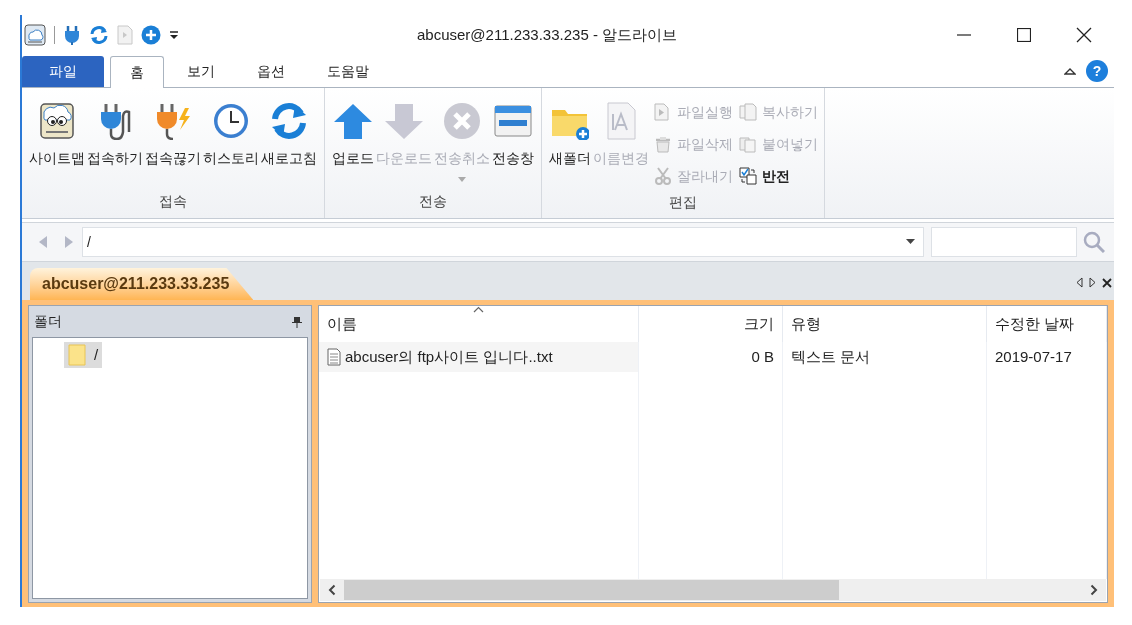 This screenshot has width=1132, height=625. I want to click on paste-icon, so click(748, 144).